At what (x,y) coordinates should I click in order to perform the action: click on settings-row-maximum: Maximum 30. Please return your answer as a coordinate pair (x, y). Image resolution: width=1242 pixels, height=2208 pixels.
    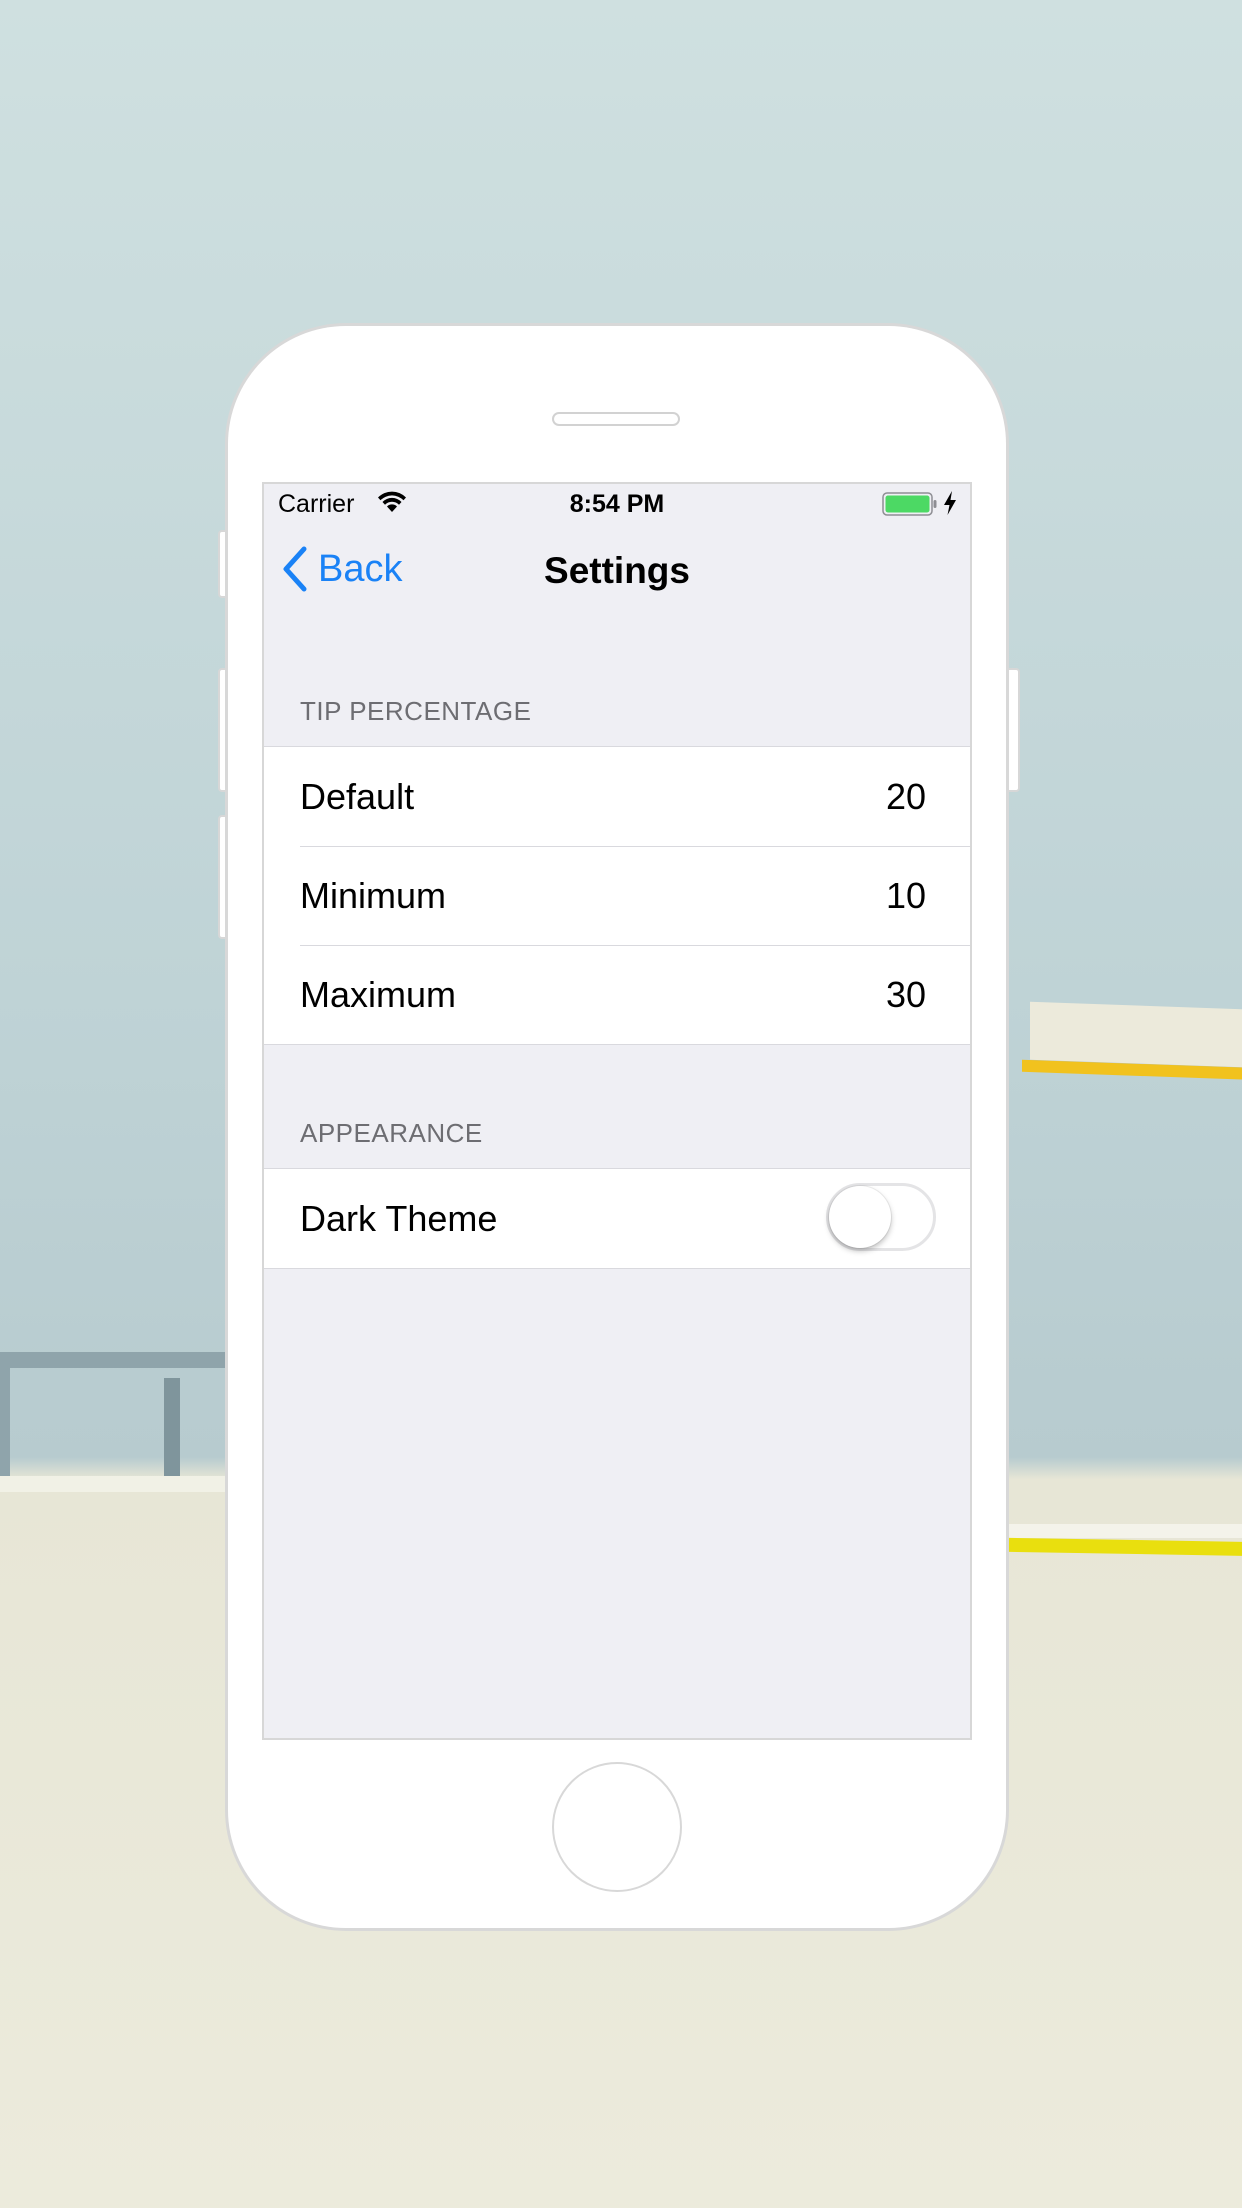
    Looking at the image, I should click on (617, 994).